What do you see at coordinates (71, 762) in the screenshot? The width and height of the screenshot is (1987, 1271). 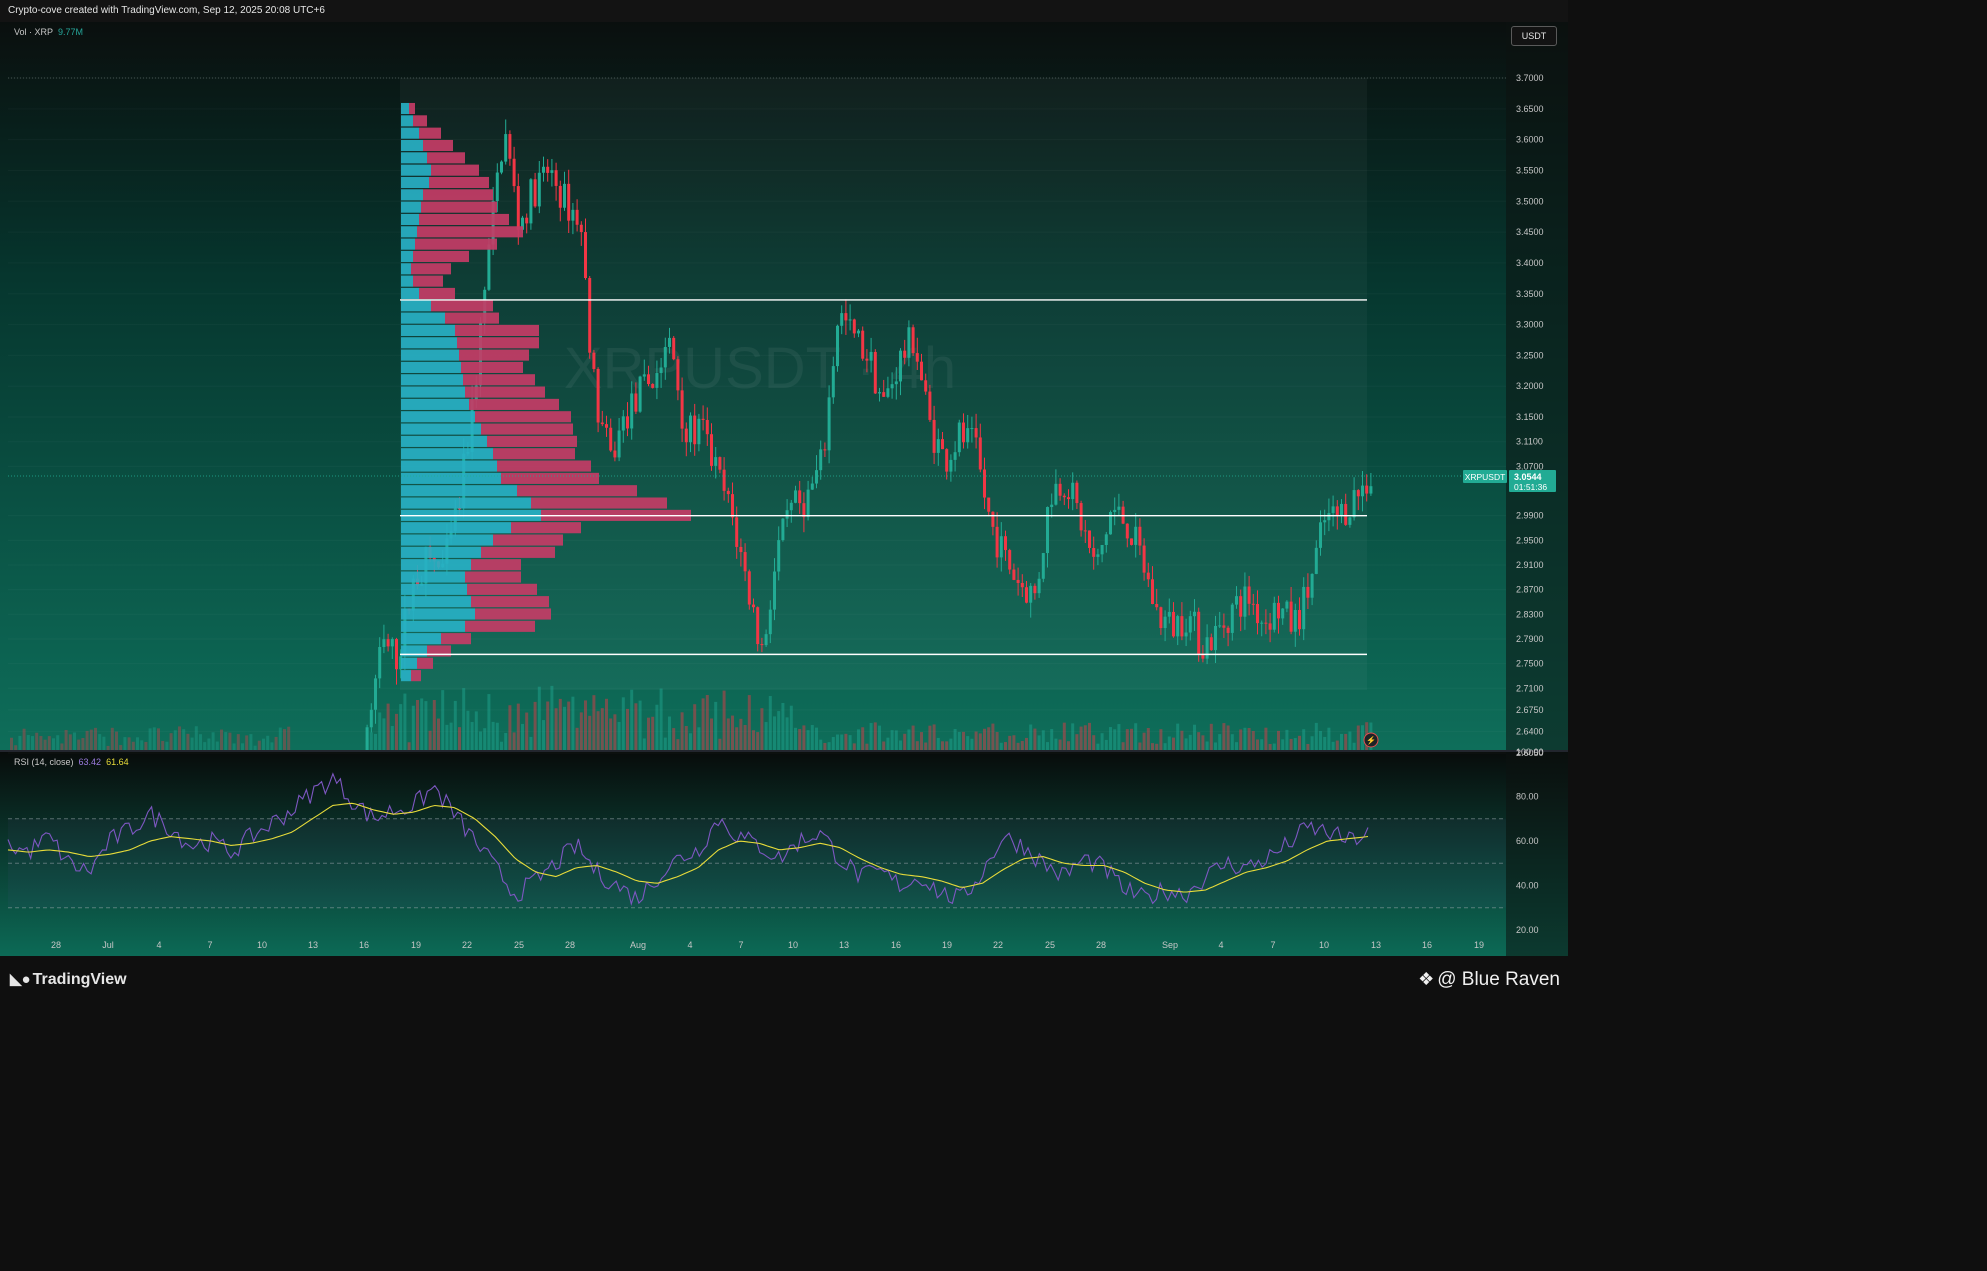 I see `rsi-legend: RSI (14, close) 63.42 61.64` at bounding box center [71, 762].